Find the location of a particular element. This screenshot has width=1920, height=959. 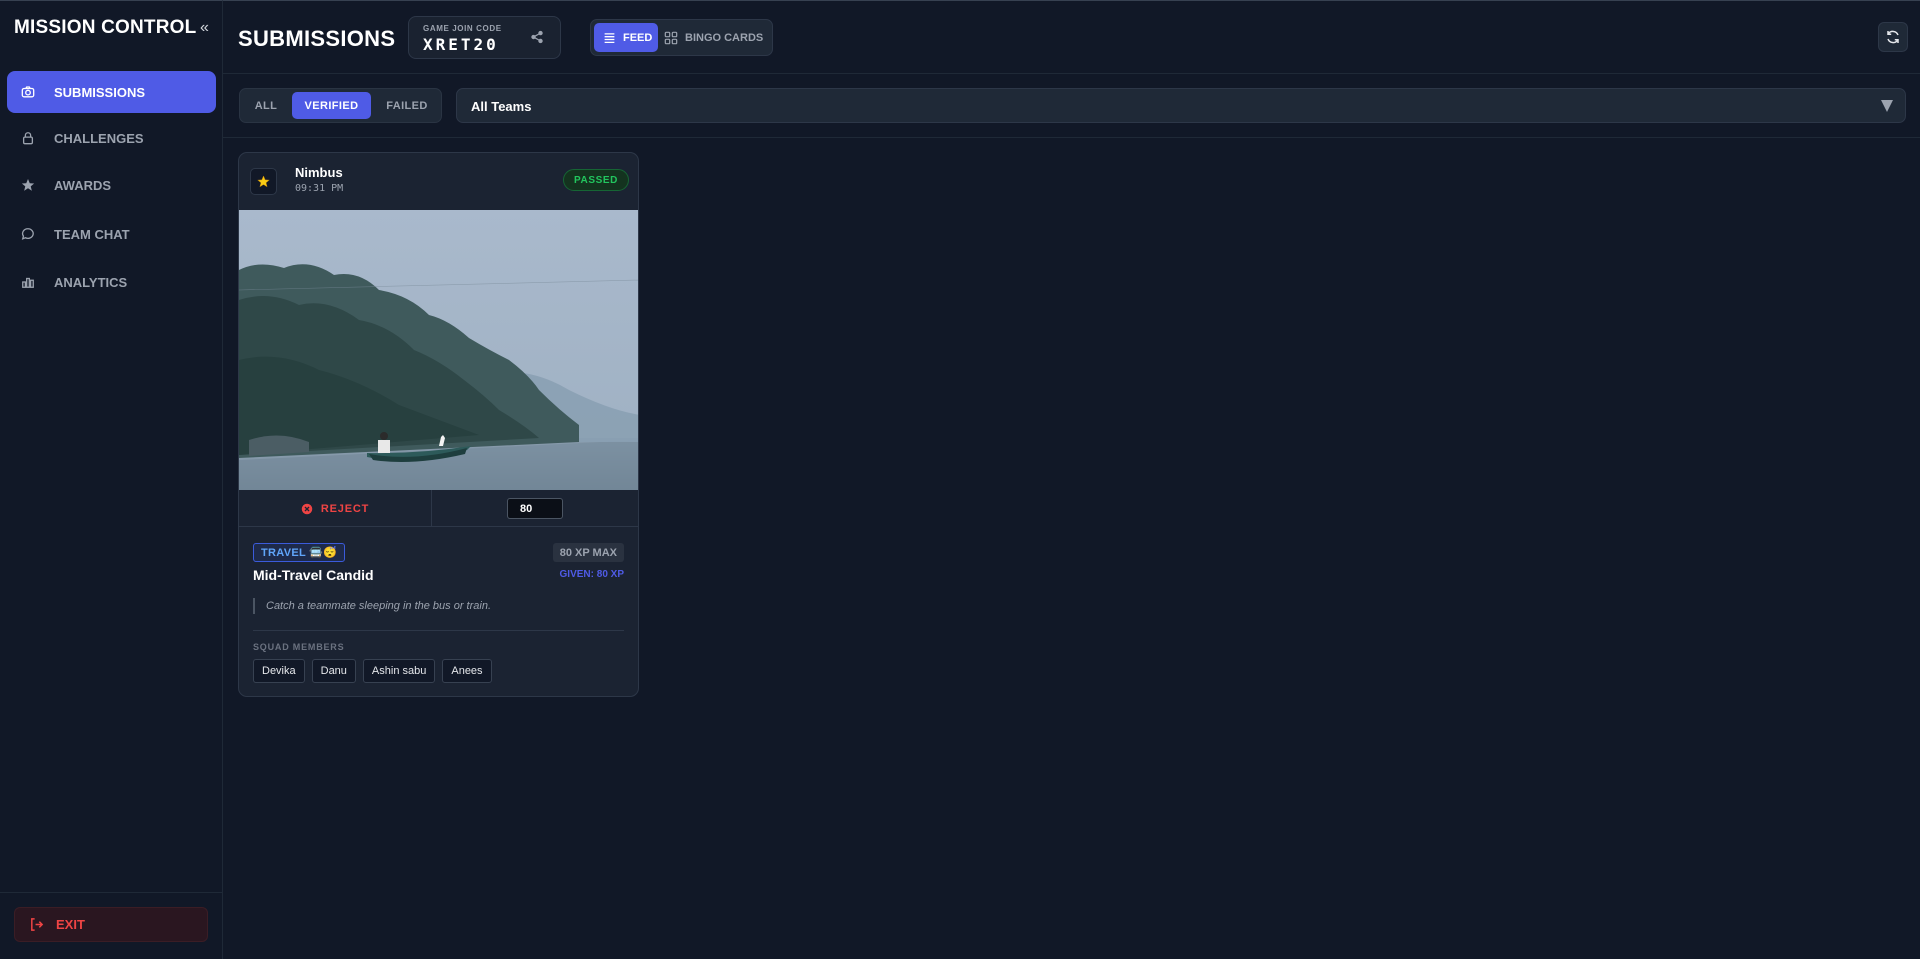

filter-all-tab: ALL is located at coordinates (266, 105).